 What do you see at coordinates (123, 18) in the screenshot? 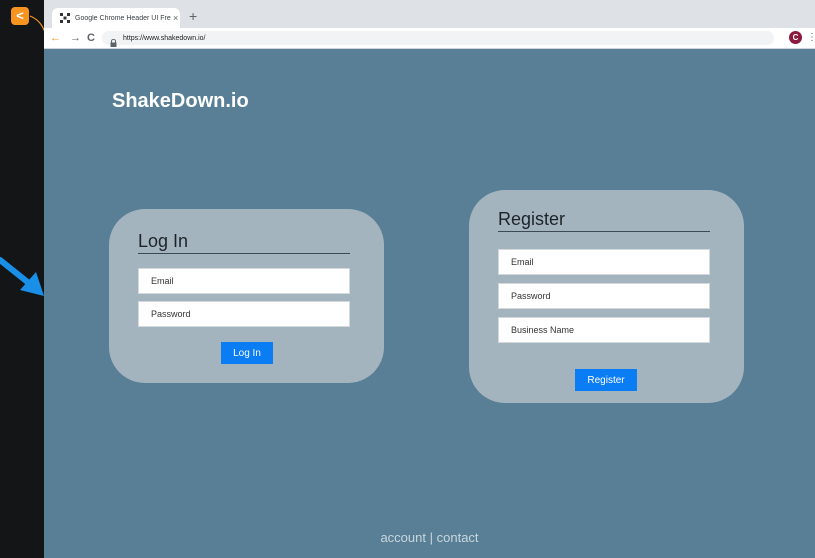
I see `tab-title: Google Chrome Header UI Freebie` at bounding box center [123, 18].